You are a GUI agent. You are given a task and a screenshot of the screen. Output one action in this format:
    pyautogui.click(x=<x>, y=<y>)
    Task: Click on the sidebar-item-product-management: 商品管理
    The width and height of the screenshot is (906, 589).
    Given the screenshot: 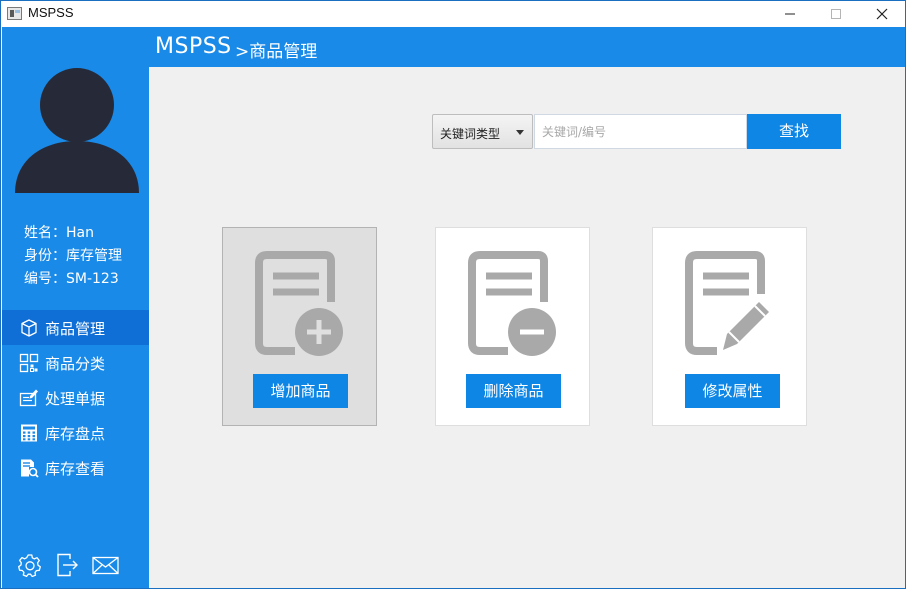 What is the action you would take?
    pyautogui.click(x=75, y=327)
    